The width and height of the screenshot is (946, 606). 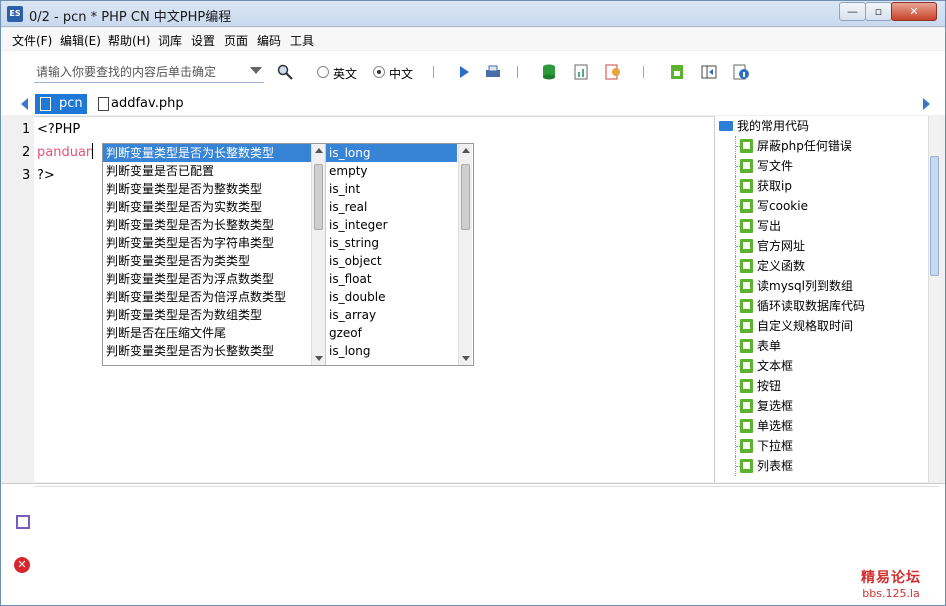 What do you see at coordinates (22, 565) in the screenshot?
I see `clear-icon: ✕` at bounding box center [22, 565].